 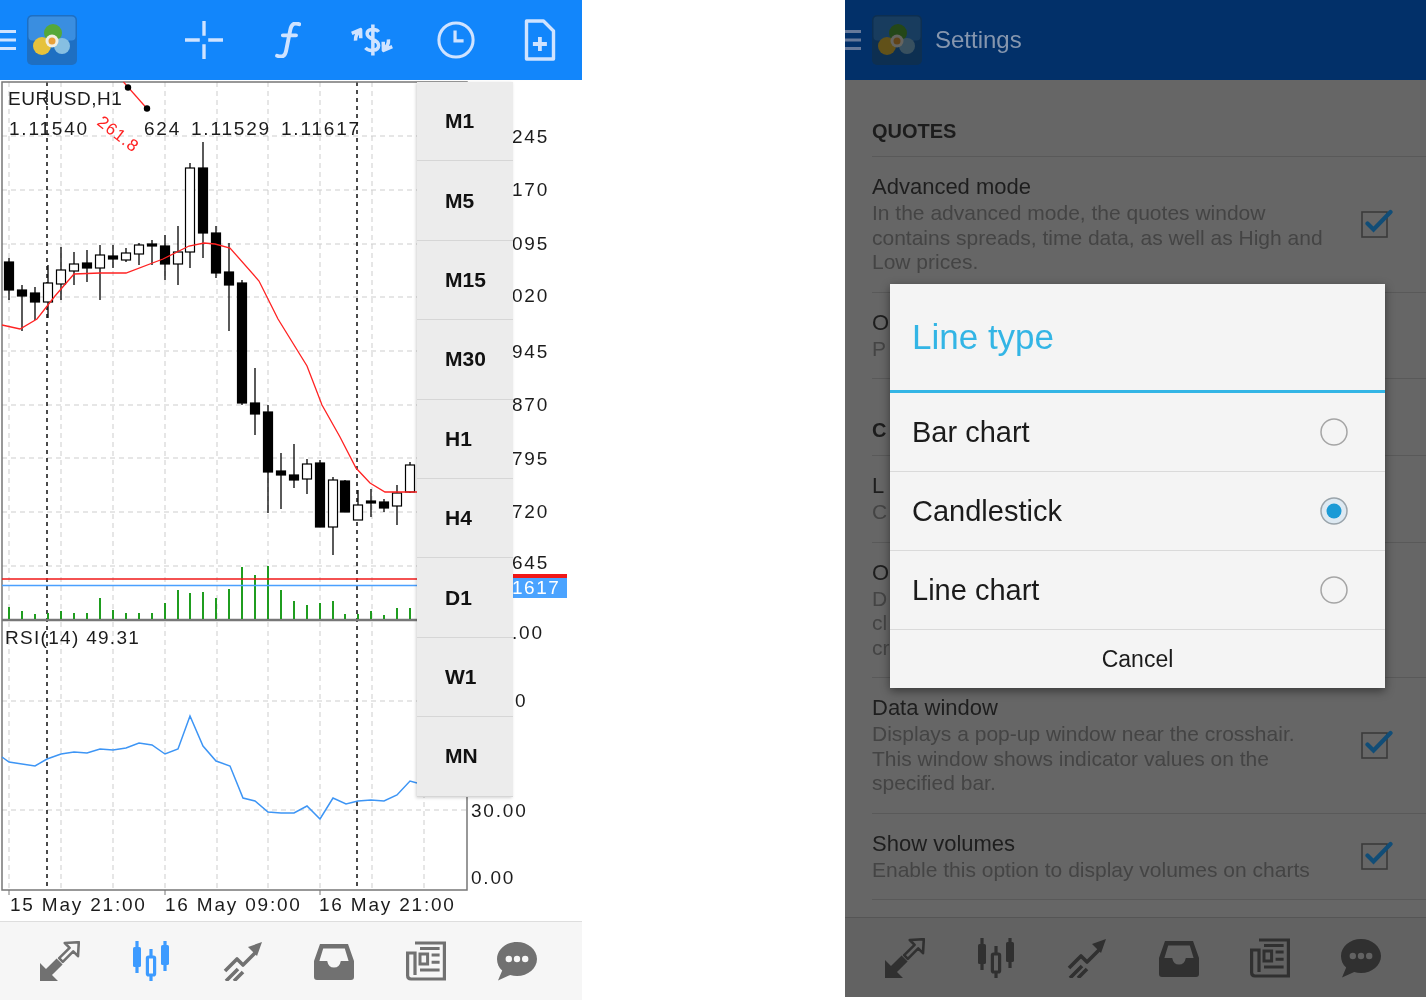 What do you see at coordinates (1137, 511) in the screenshot?
I see `line-type-option: Candlestick` at bounding box center [1137, 511].